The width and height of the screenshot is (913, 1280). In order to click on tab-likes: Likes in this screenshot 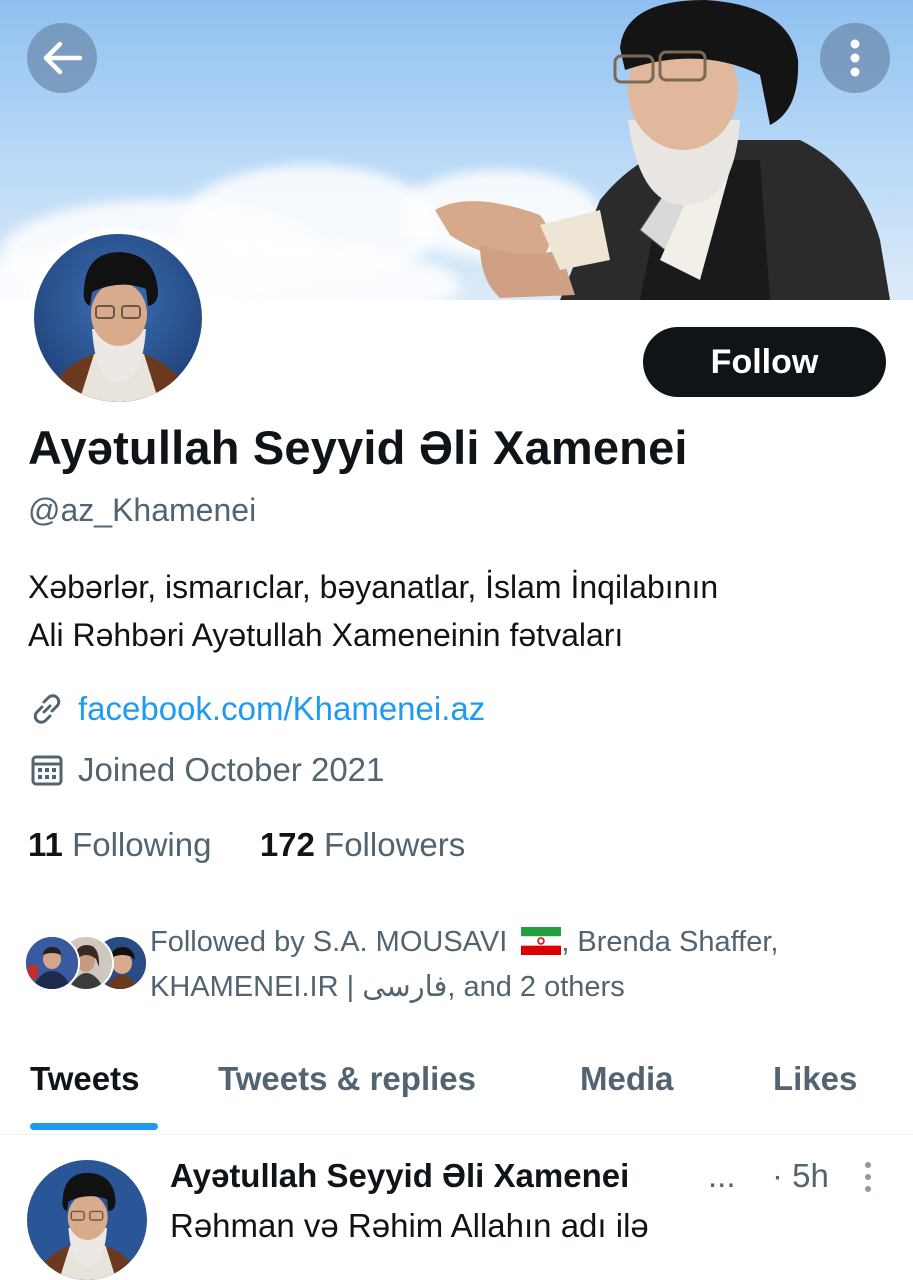, I will do `click(815, 1079)`.